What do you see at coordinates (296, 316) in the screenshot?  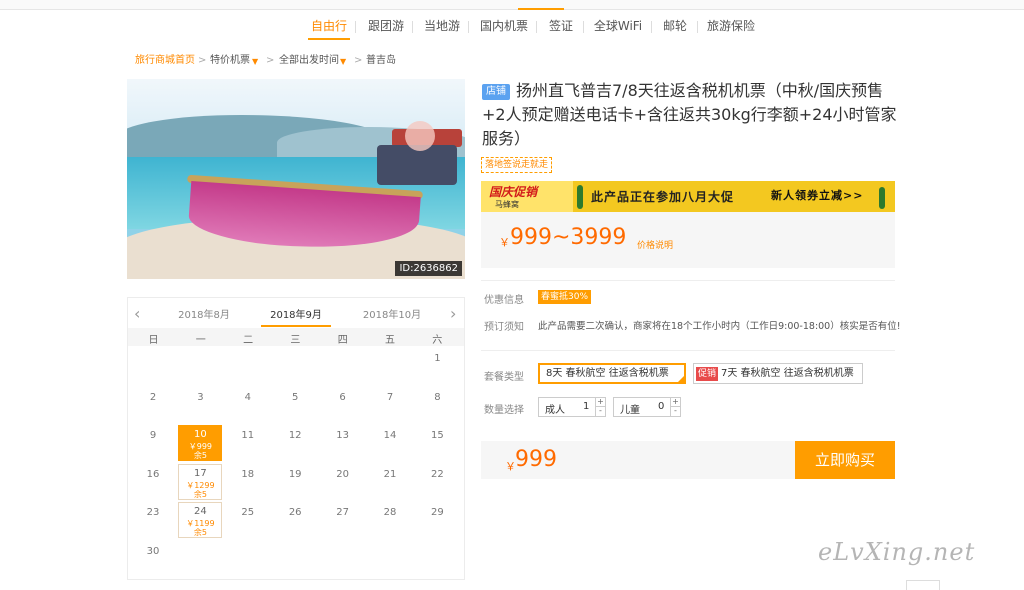 I see `calendar-current-month: 2018年9月` at bounding box center [296, 316].